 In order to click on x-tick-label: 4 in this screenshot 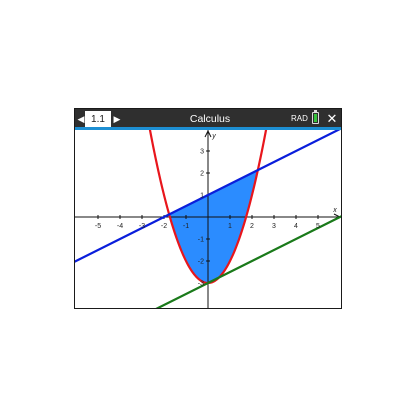, I will do `click(296, 226)`.